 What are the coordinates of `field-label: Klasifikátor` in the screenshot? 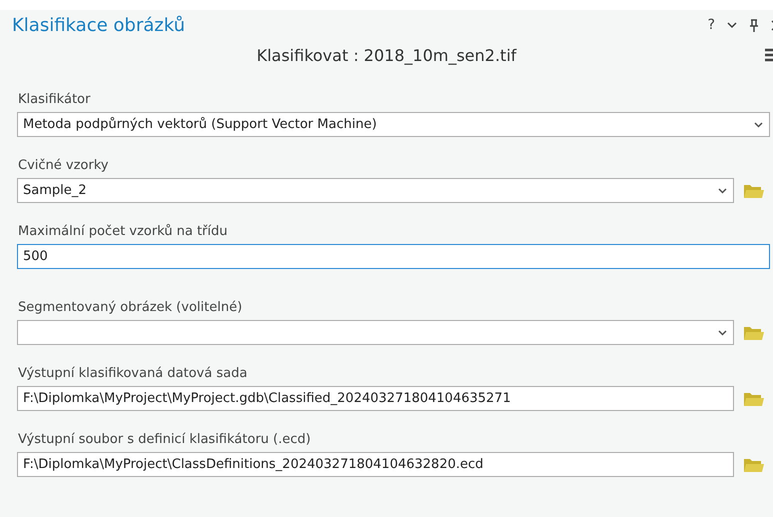 It's located at (54, 99).